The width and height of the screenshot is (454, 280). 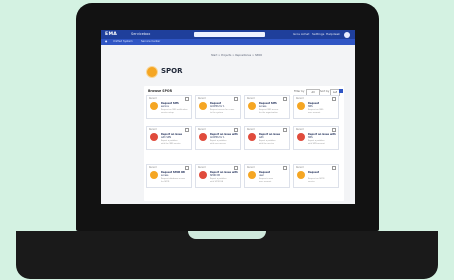 I want to click on card-subtitle-line2: for SPOR, so click(x=165, y=181).